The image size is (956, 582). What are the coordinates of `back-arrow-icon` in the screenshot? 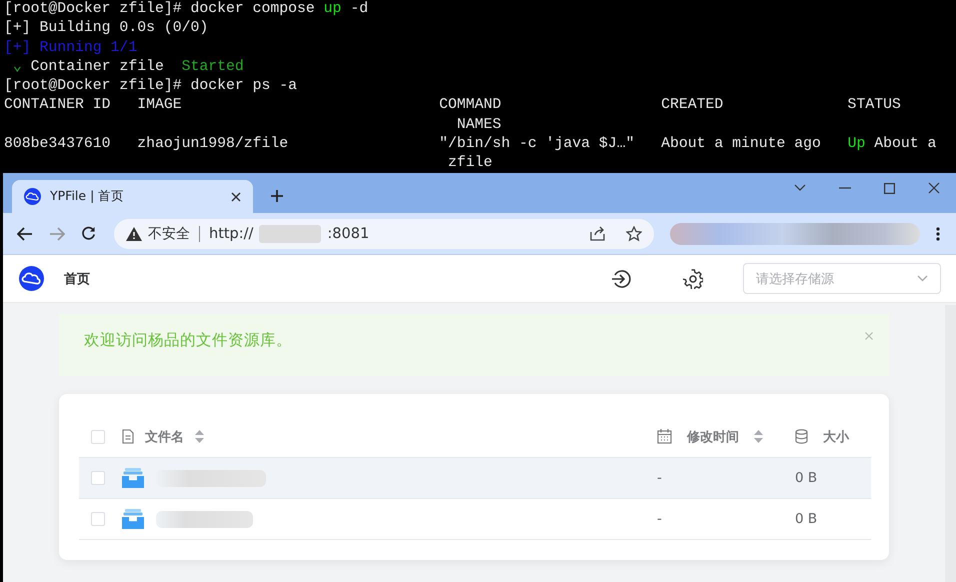 It's located at (25, 233).